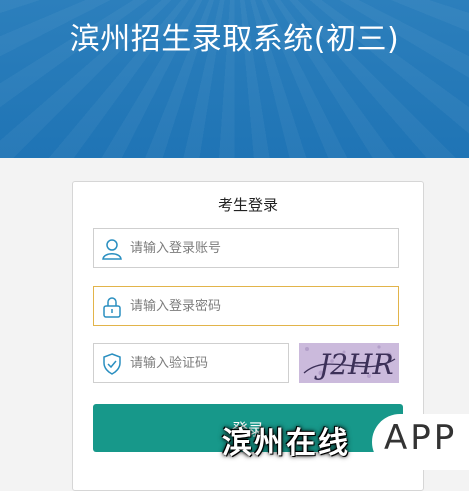 The width and height of the screenshot is (469, 491). Describe the element at coordinates (205, 363) in the screenshot. I see `captcha-input` at that location.